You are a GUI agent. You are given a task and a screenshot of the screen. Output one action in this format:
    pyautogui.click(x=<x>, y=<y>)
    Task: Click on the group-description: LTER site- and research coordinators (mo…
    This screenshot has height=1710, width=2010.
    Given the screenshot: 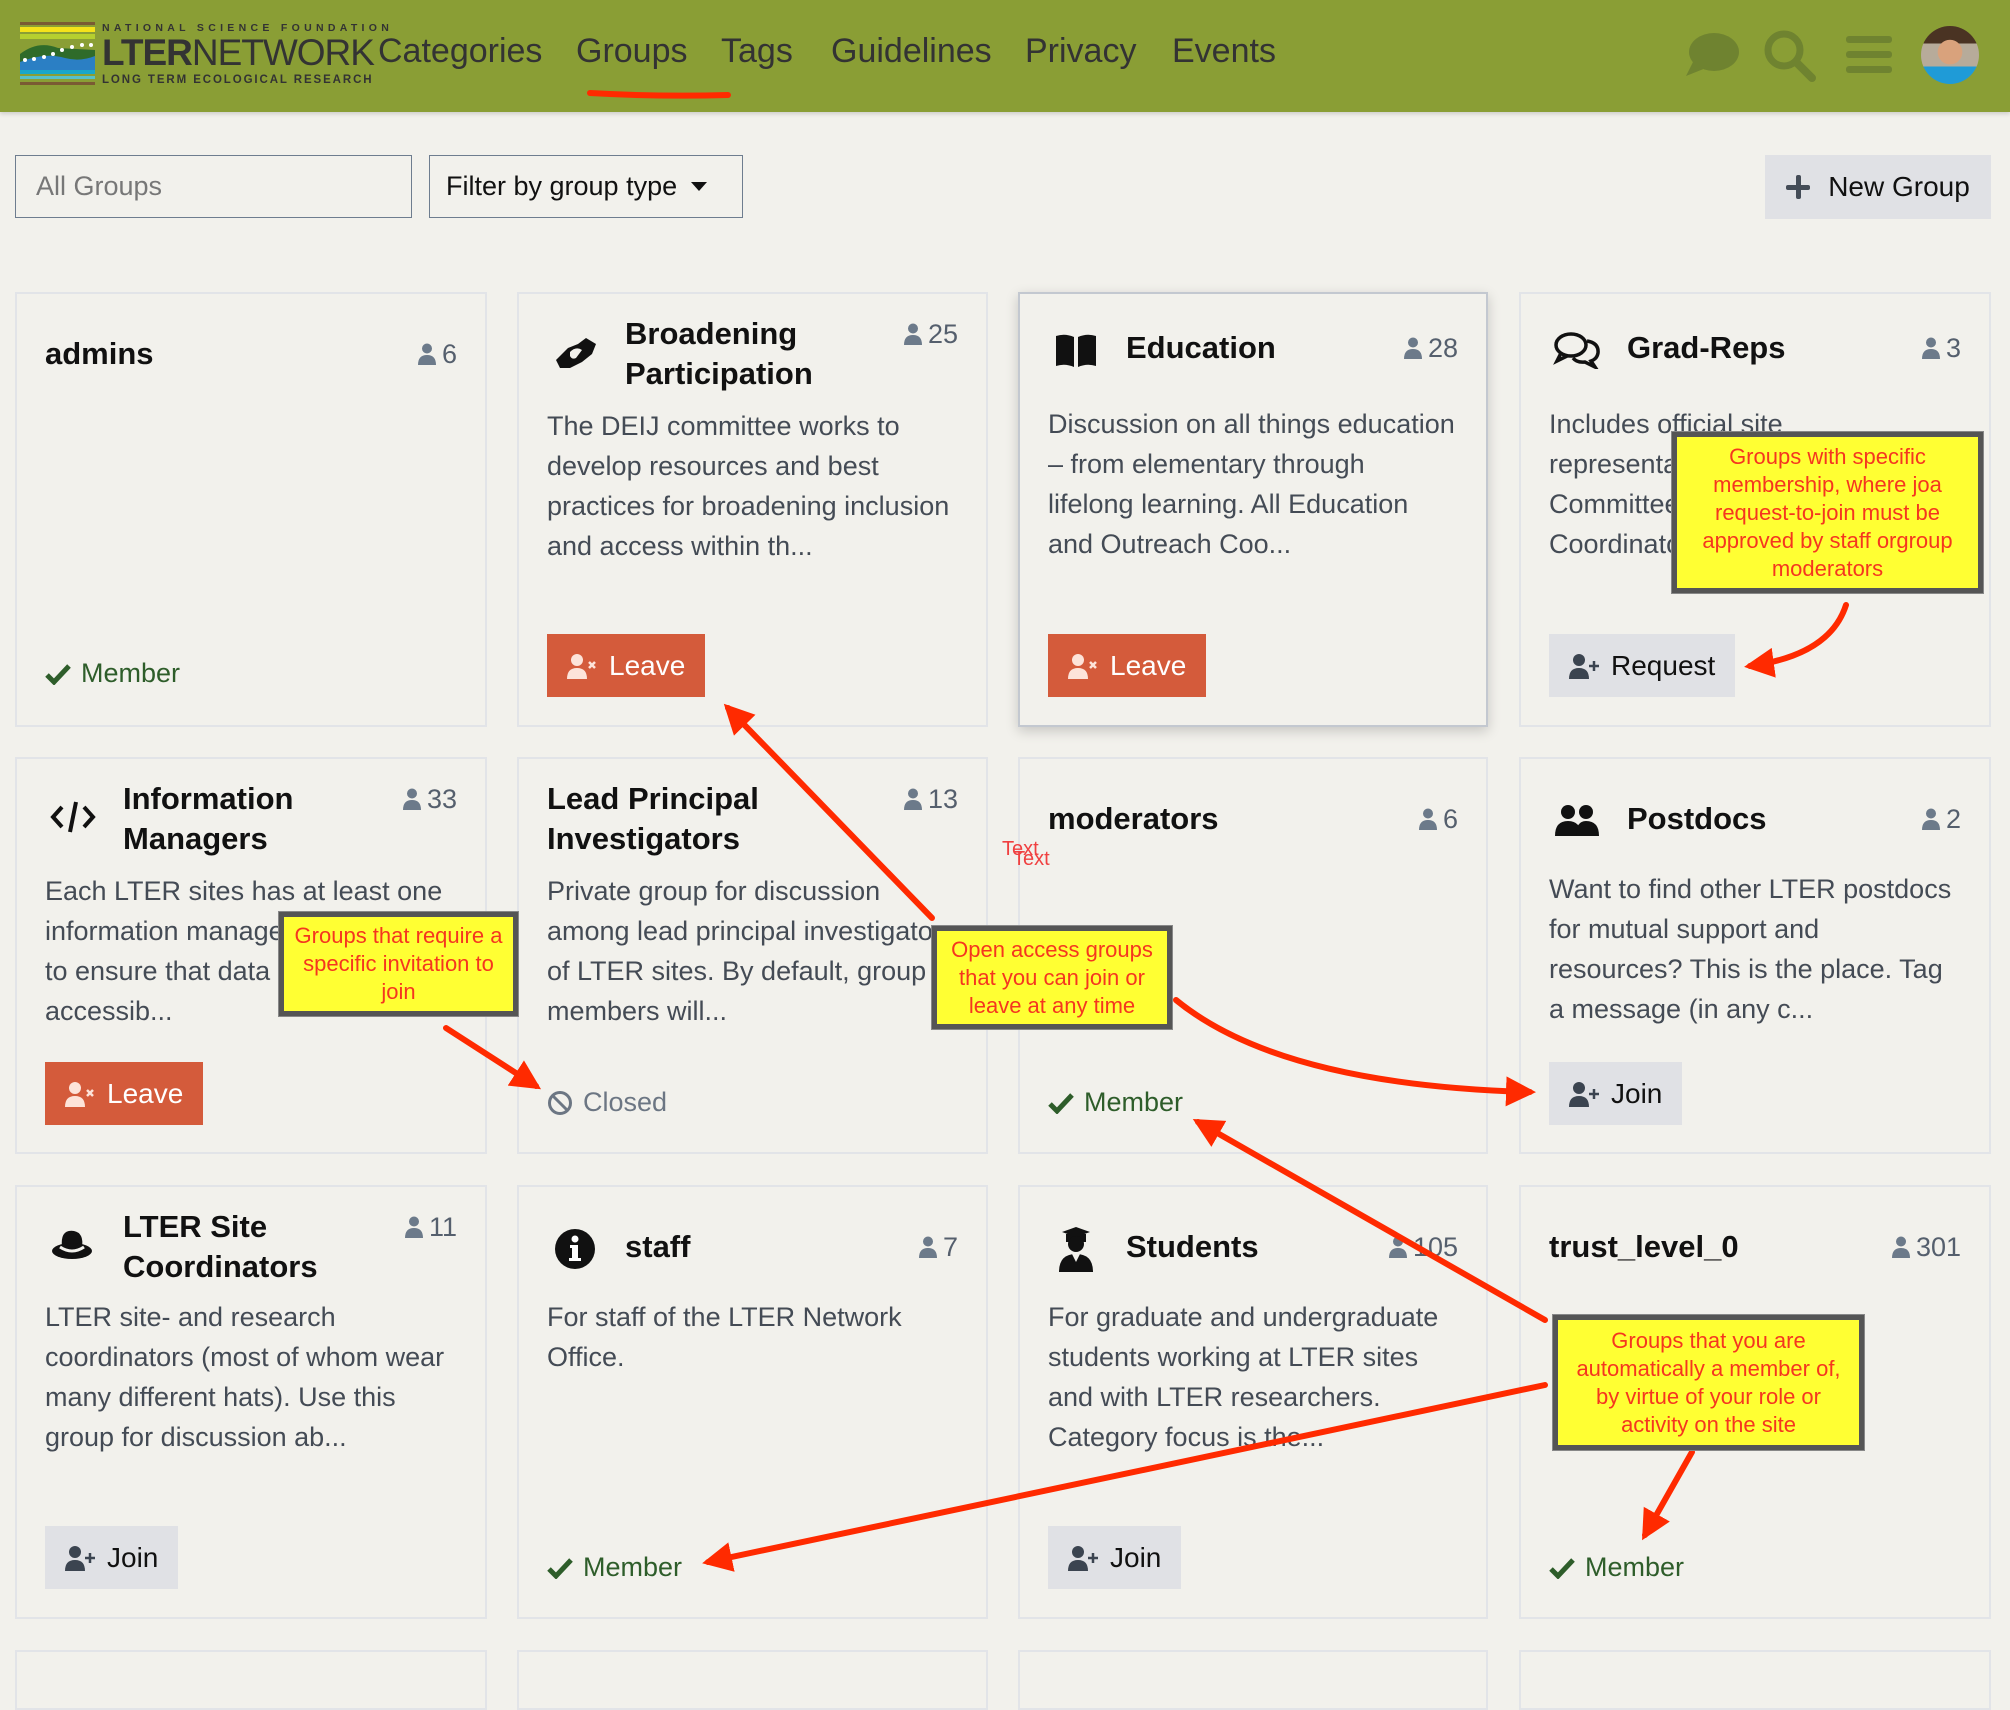 What is the action you would take?
    pyautogui.click(x=245, y=1377)
    